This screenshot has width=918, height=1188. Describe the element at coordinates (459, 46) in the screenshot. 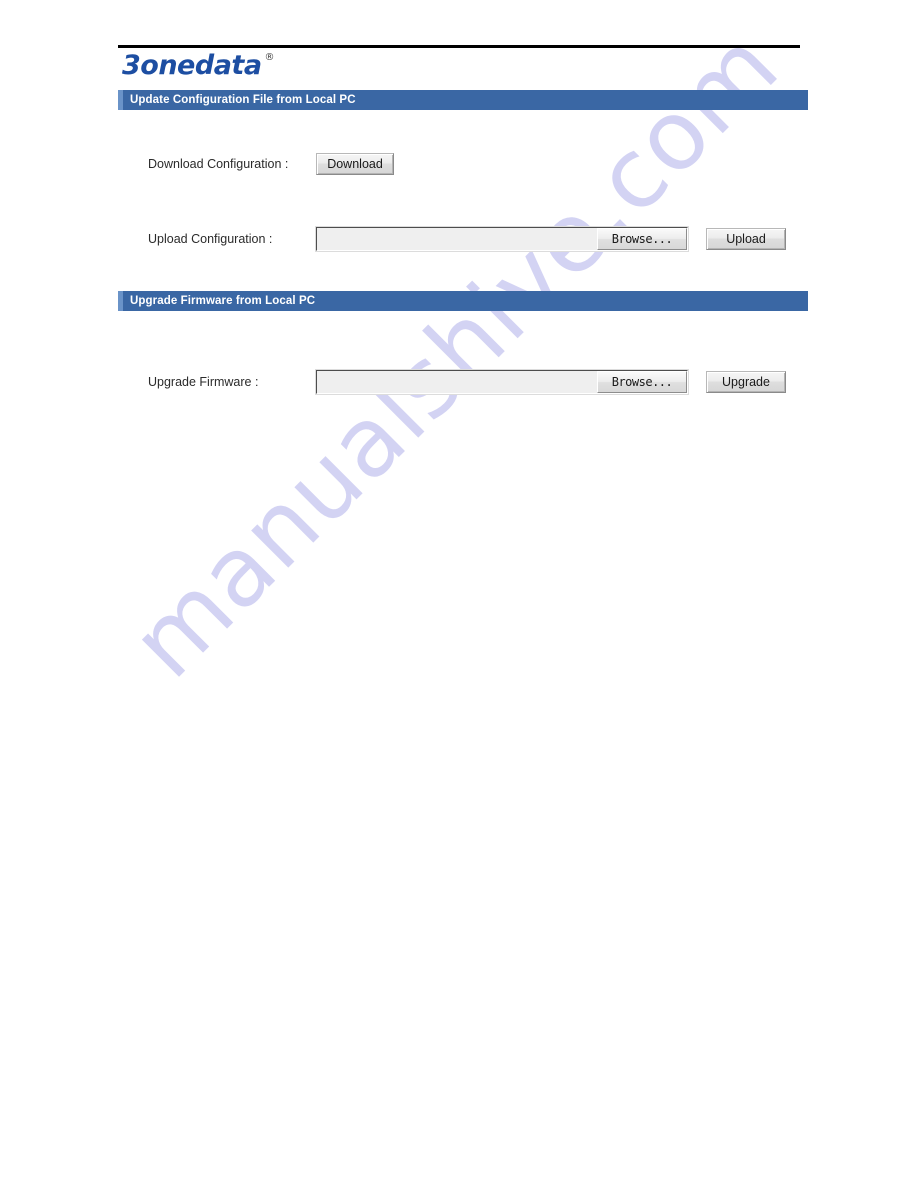

I see `header-divider` at that location.